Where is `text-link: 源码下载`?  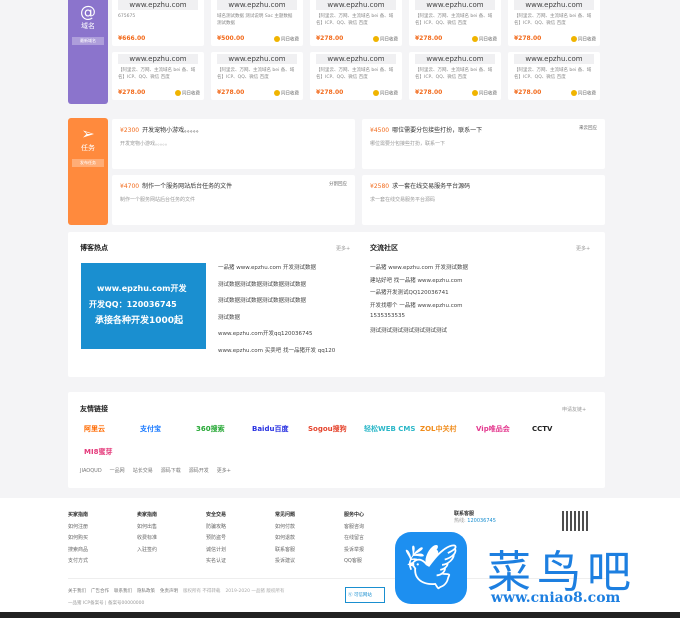 text-link: 源码下载 is located at coordinates (171, 471).